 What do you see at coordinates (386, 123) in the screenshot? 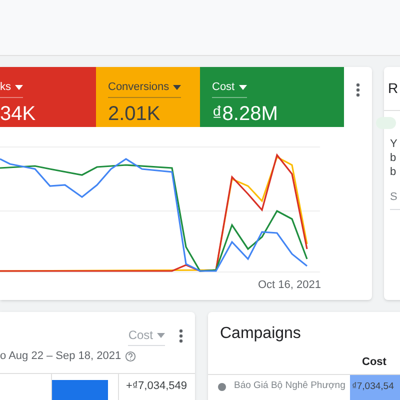
I see `badge-icon` at bounding box center [386, 123].